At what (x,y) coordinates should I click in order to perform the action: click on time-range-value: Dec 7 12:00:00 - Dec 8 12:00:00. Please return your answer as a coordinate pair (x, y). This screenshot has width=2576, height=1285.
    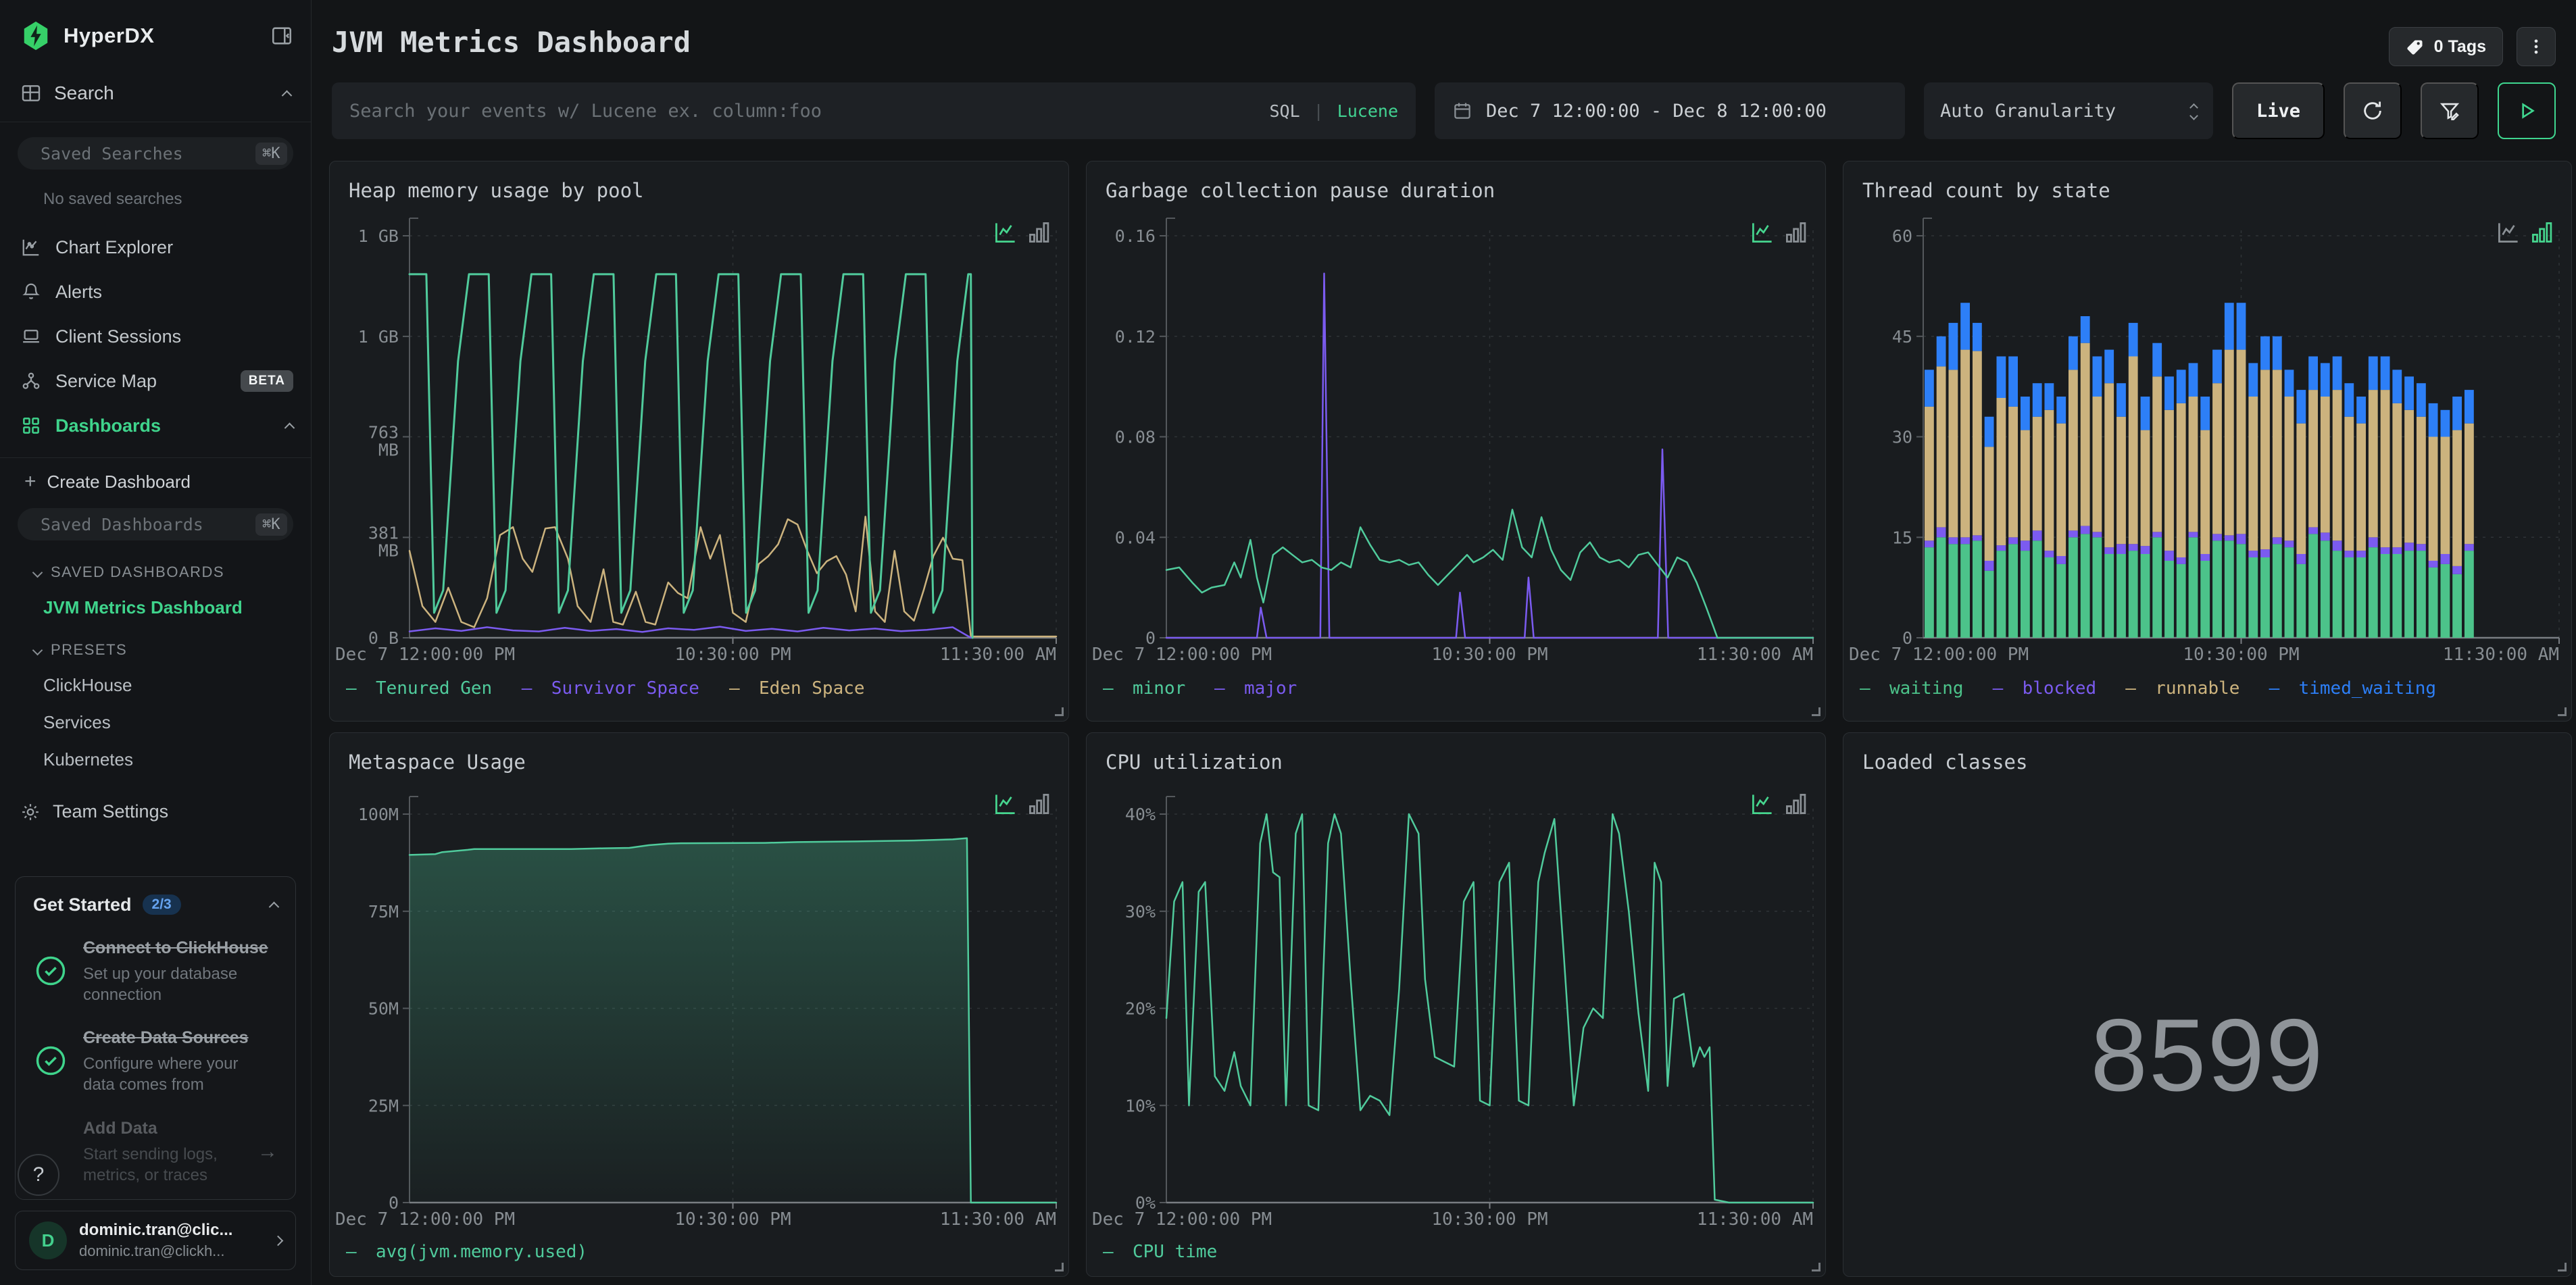
    Looking at the image, I should click on (1657, 111).